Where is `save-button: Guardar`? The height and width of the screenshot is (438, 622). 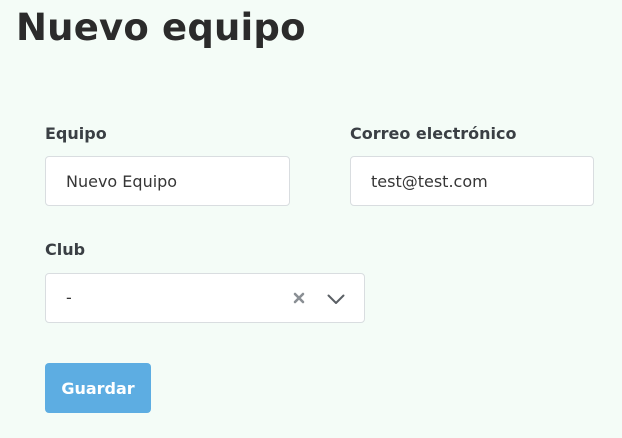 save-button: Guardar is located at coordinates (98, 388).